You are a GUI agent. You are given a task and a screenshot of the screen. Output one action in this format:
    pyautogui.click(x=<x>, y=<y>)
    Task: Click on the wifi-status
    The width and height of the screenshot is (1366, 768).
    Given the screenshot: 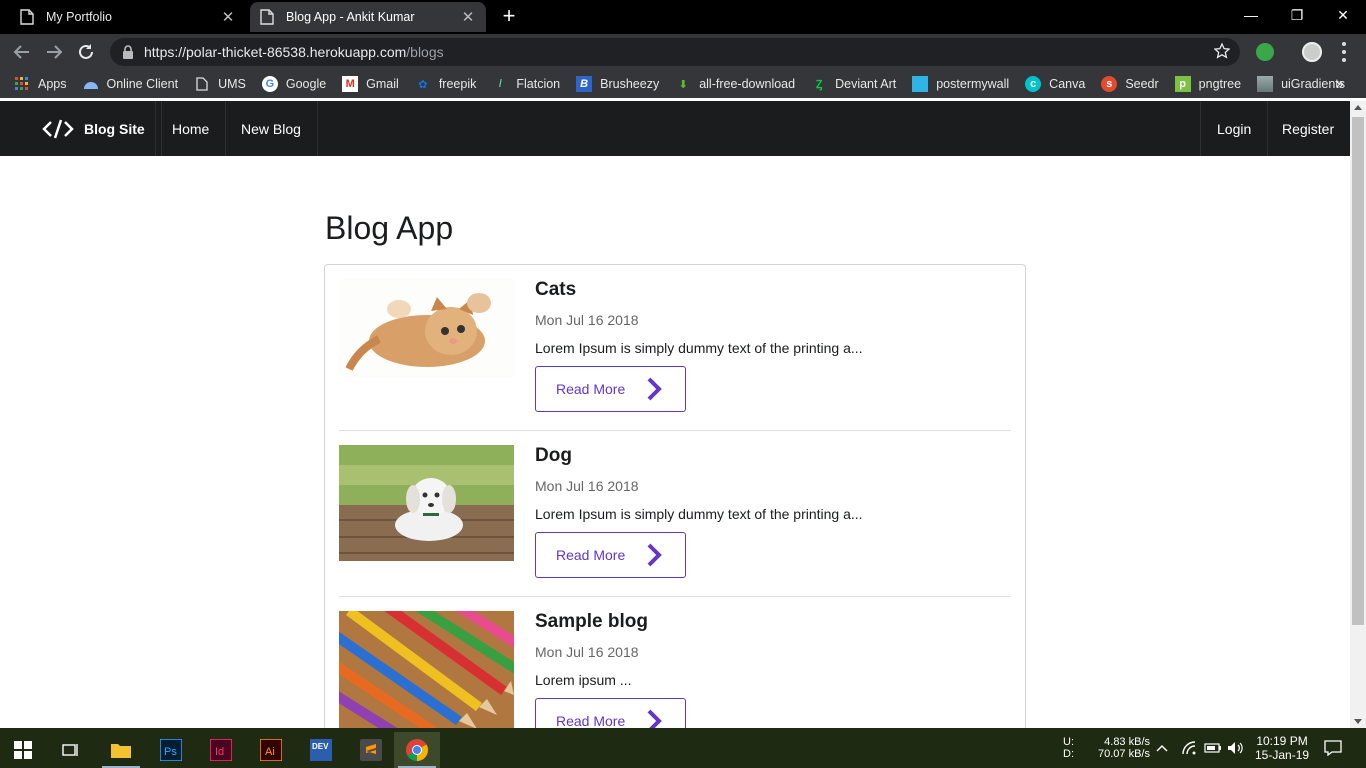 What is the action you would take?
    pyautogui.click(x=1190, y=748)
    